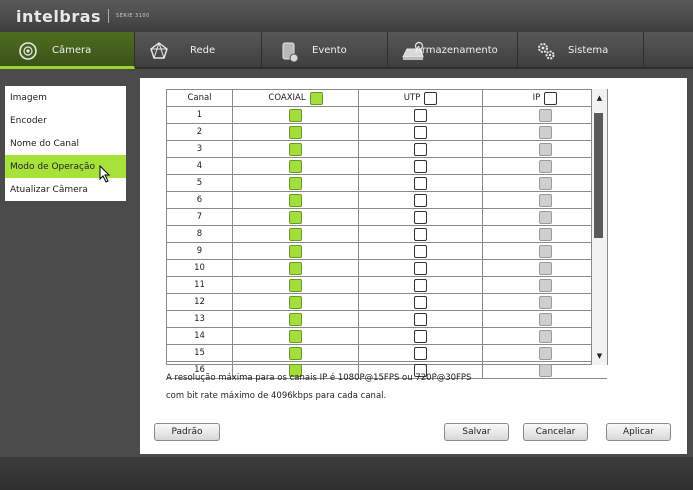 This screenshot has height=490, width=693. I want to click on camera-icon, so click(28, 52).